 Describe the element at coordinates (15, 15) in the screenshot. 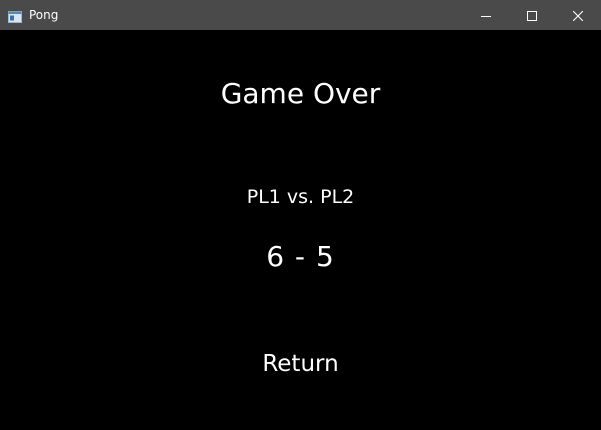

I see `app-window-icon` at that location.